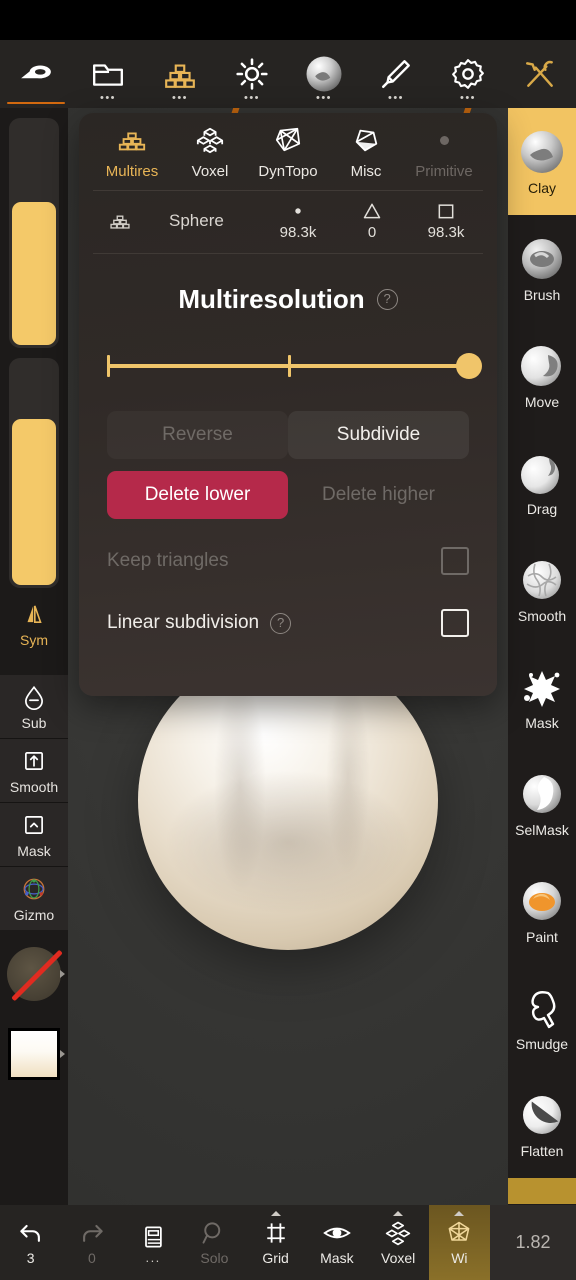 The image size is (576, 1280). What do you see at coordinates (288, 171) in the screenshot?
I see `tab-label: DynTopo` at bounding box center [288, 171].